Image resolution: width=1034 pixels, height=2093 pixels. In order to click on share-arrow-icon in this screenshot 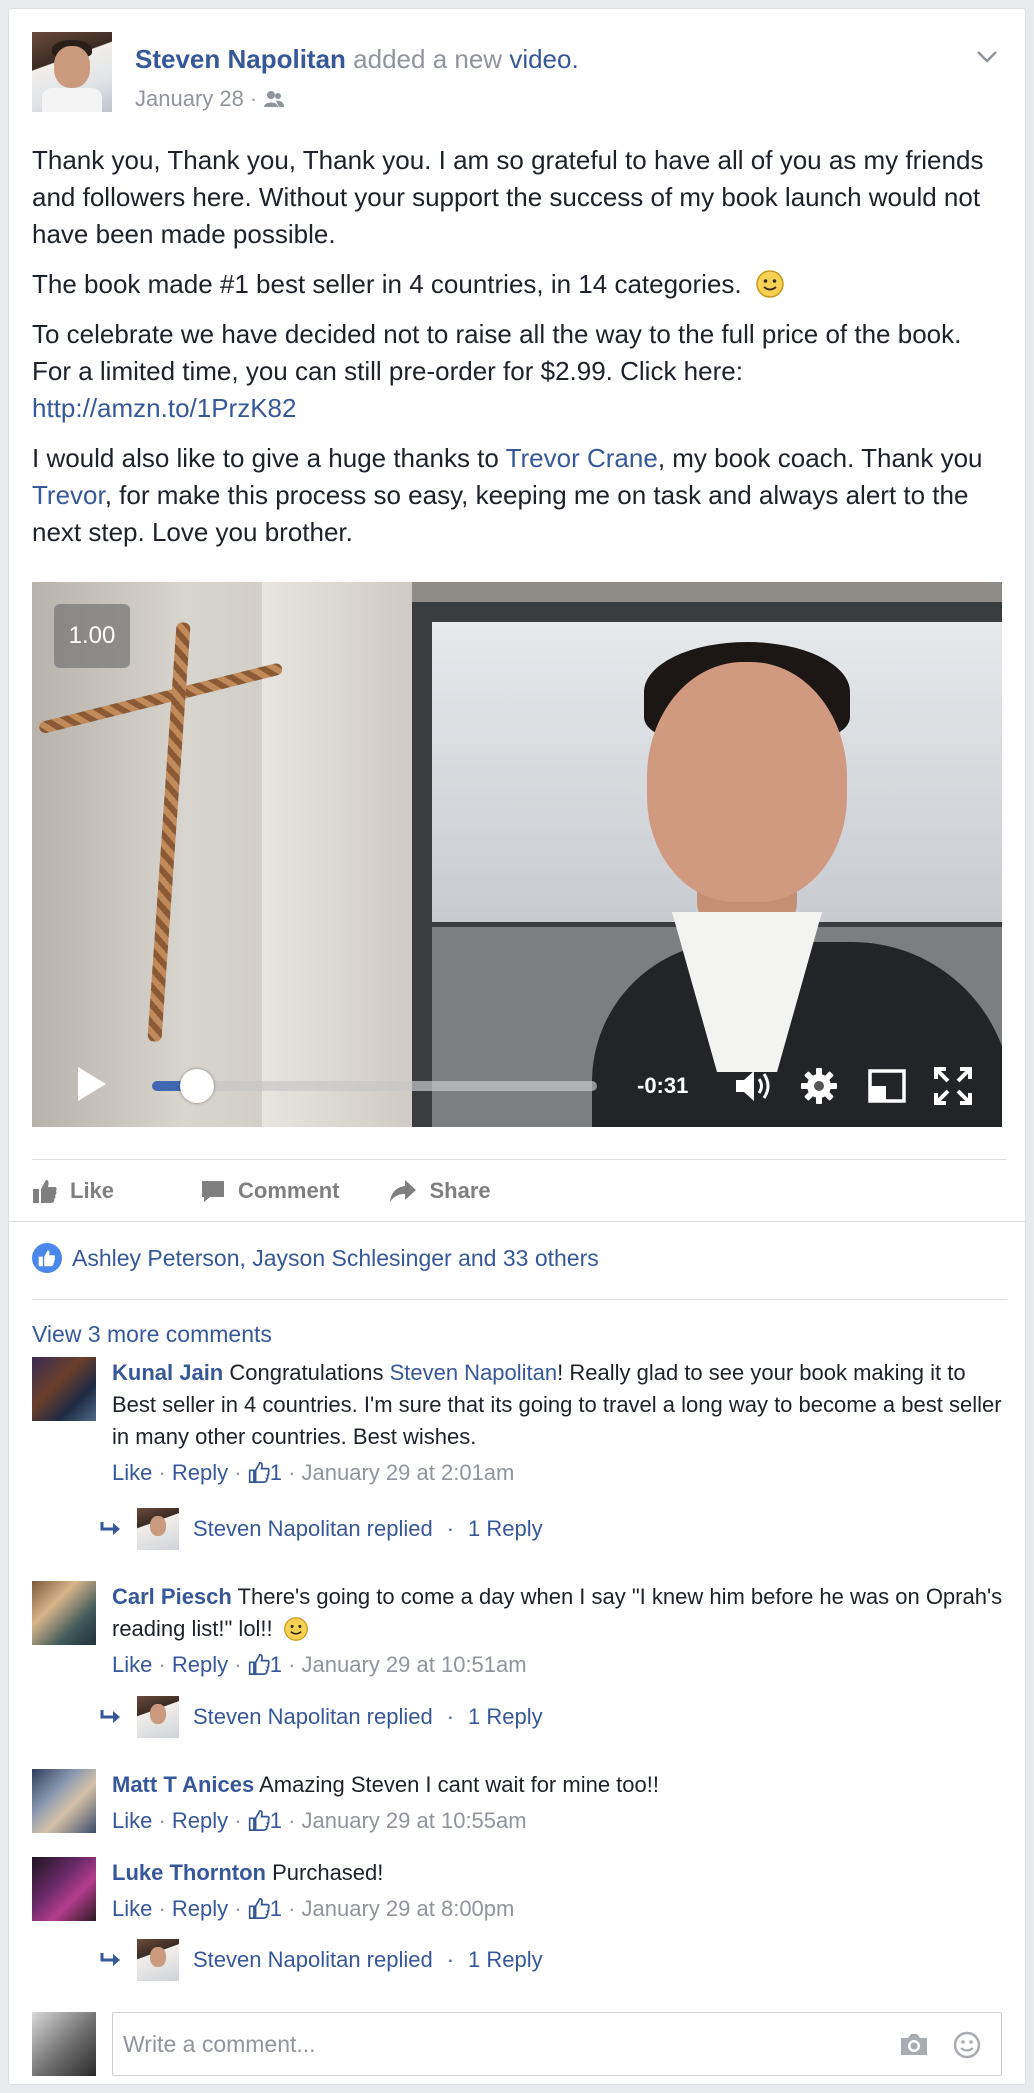, I will do `click(403, 1190)`.